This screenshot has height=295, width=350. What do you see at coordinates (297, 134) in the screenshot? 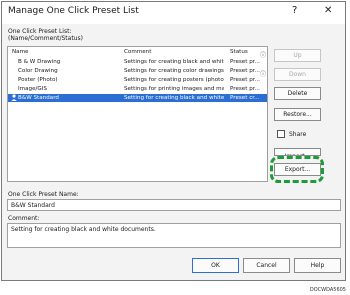
I see `share-label: Share` at bounding box center [297, 134].